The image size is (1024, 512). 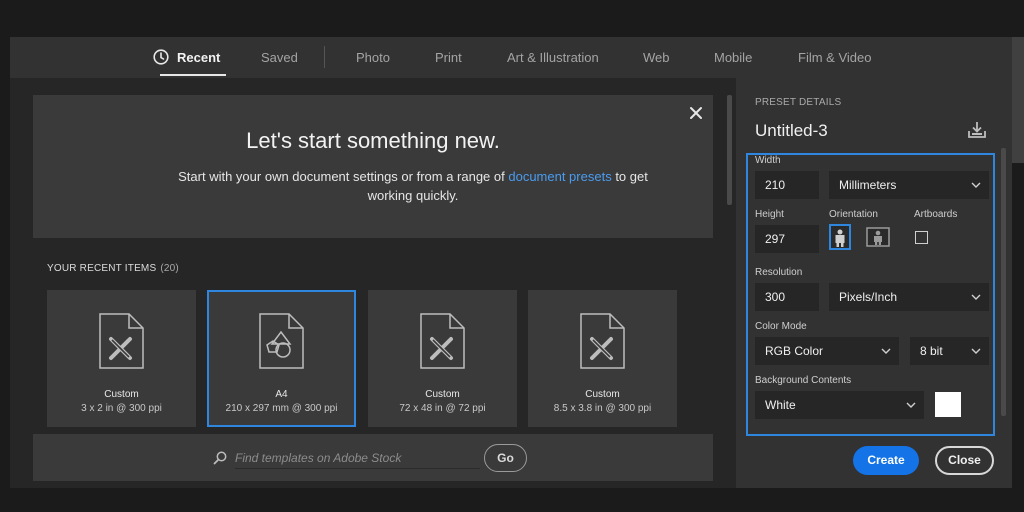 I want to click on artboards-label: Artboards, so click(x=936, y=214).